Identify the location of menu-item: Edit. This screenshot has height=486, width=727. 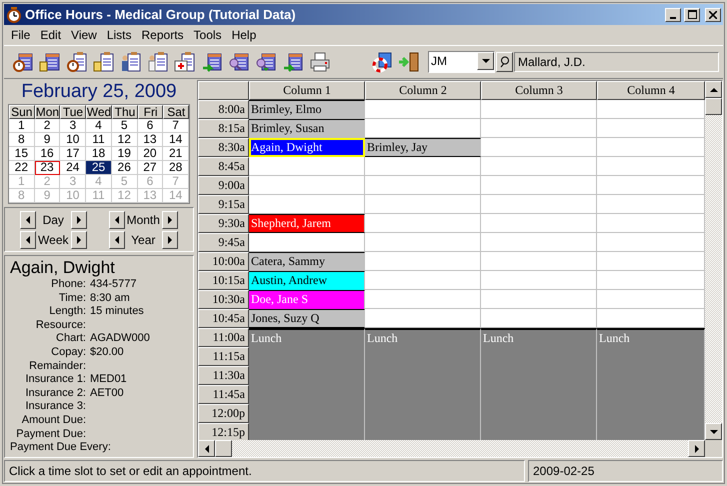
(50, 35).